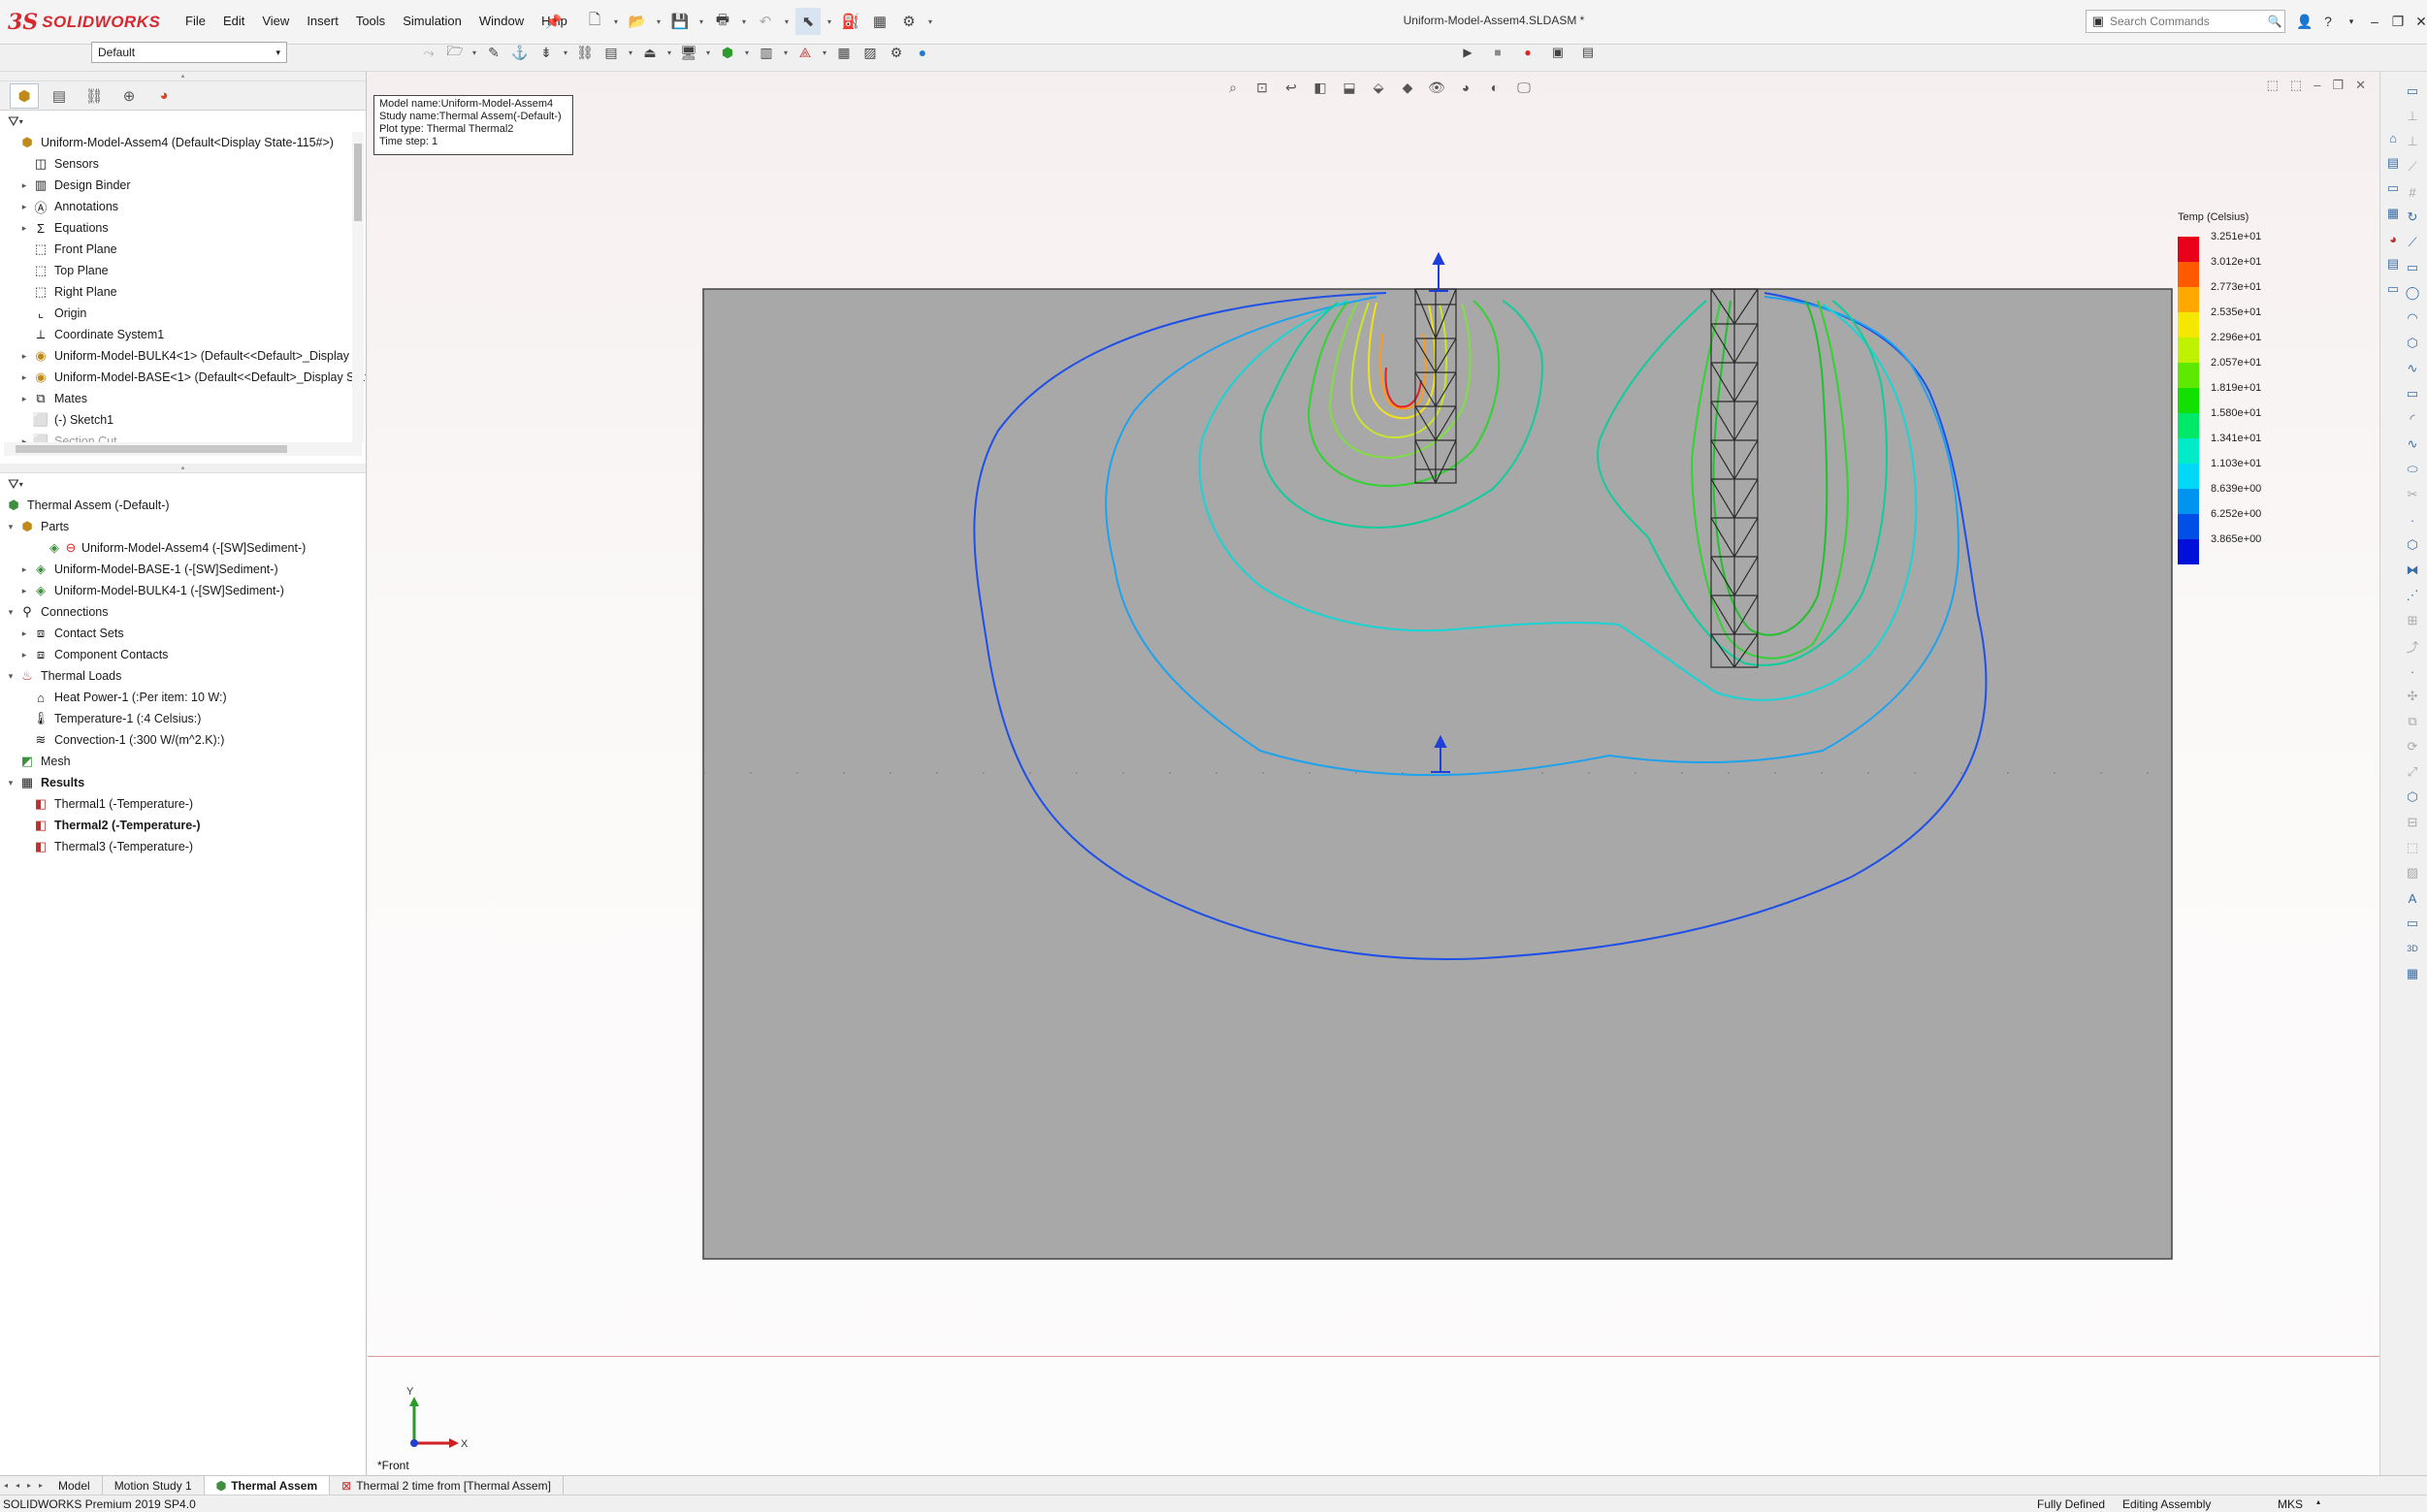  Describe the element at coordinates (185, 398) in the screenshot. I see `tree-item-mates: ▸ ⧉ Mates` at that location.